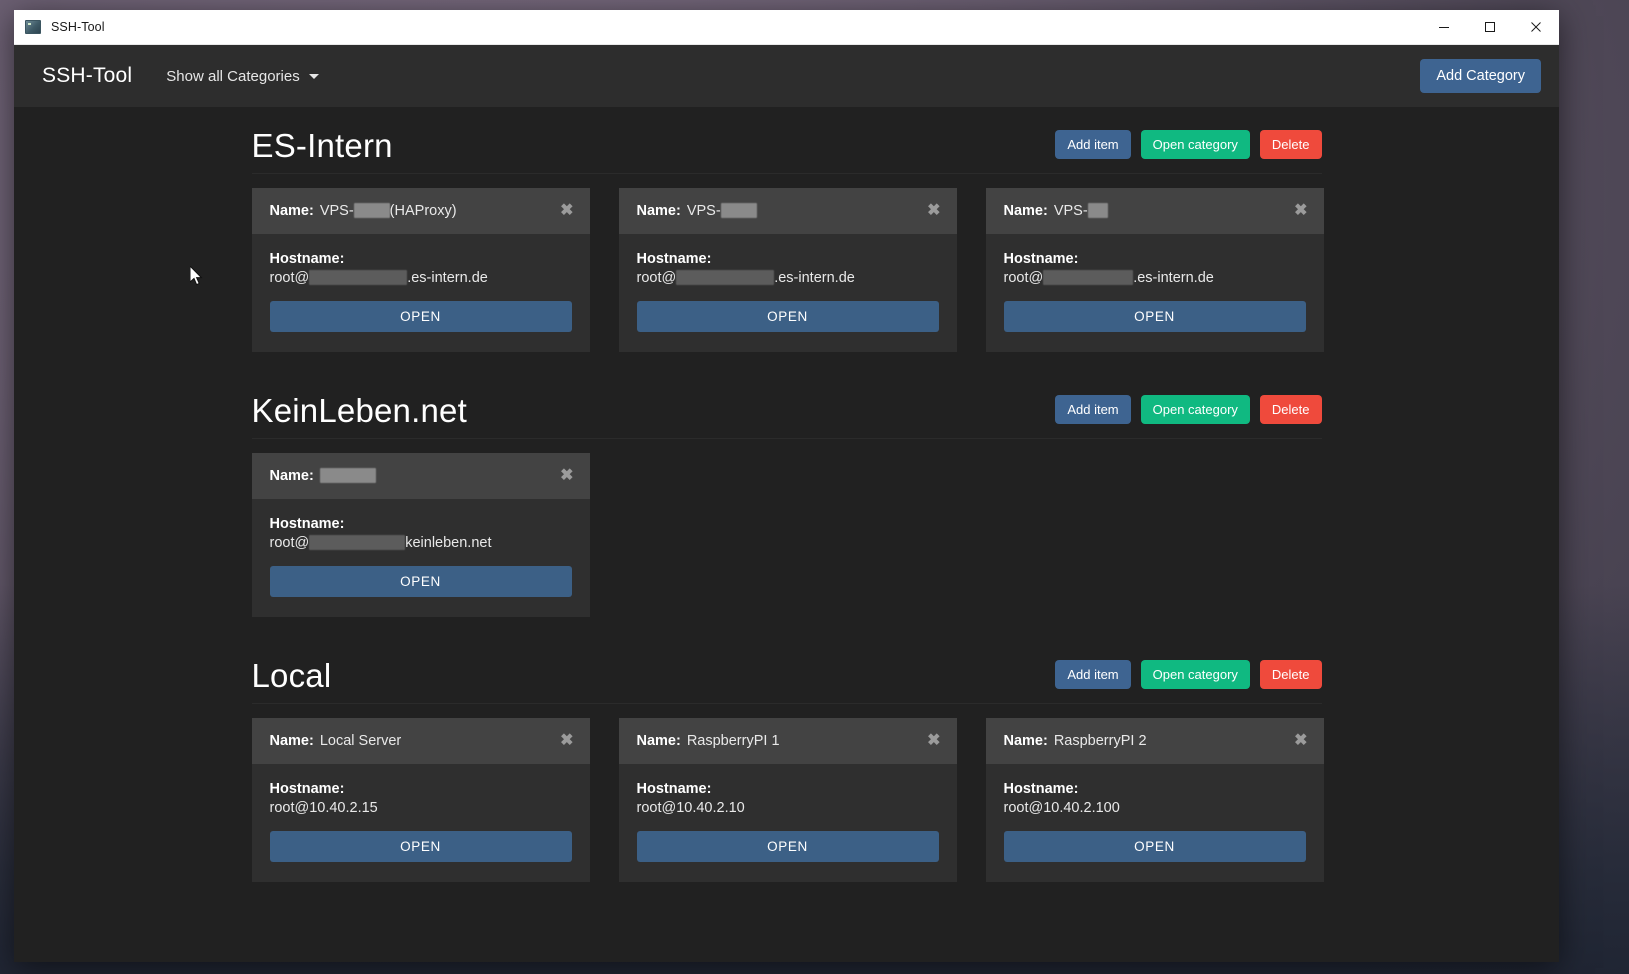 The width and height of the screenshot is (1629, 974). What do you see at coordinates (786, 680) in the screenshot?
I see `category-header: Local Add item Open category Delete` at bounding box center [786, 680].